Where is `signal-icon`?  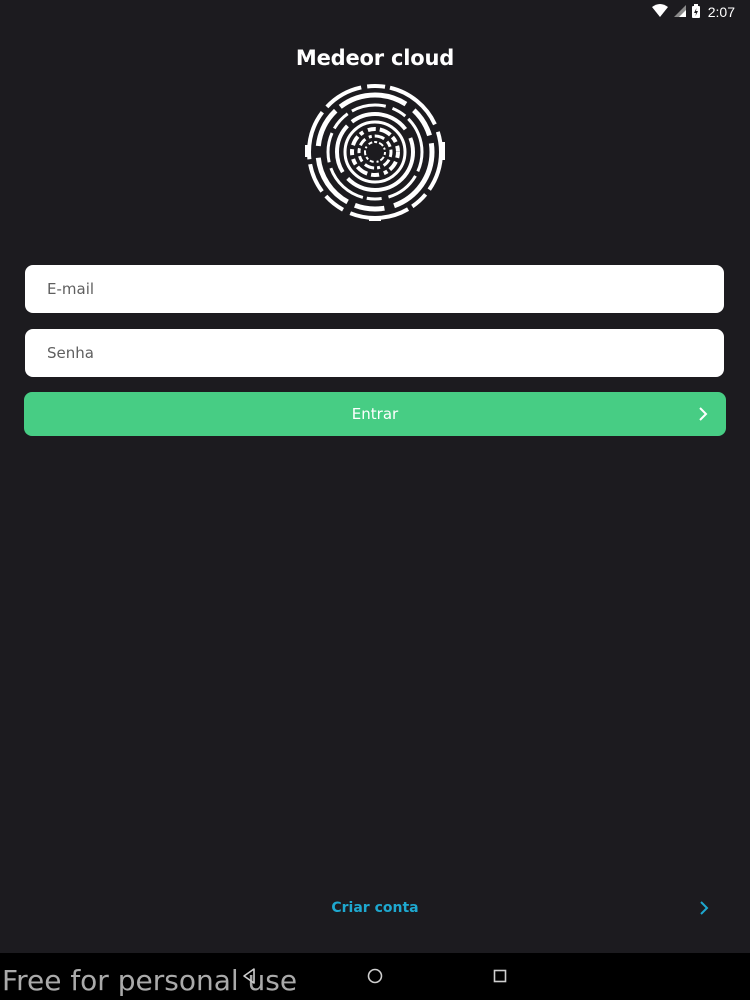 signal-icon is located at coordinates (679, 12).